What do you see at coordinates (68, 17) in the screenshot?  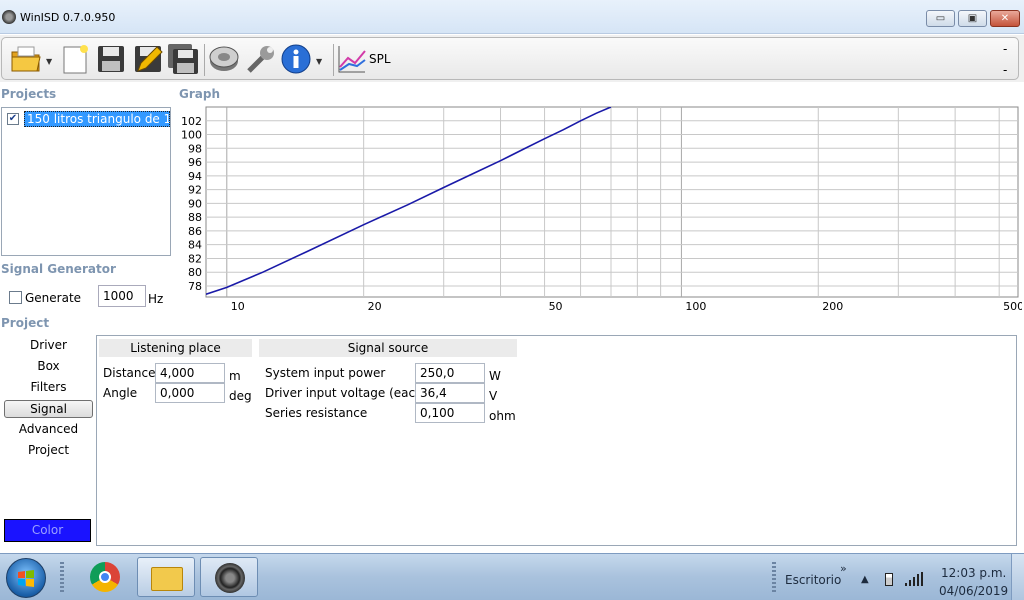 I see `window-title: WinISD 0.7.0.950` at bounding box center [68, 17].